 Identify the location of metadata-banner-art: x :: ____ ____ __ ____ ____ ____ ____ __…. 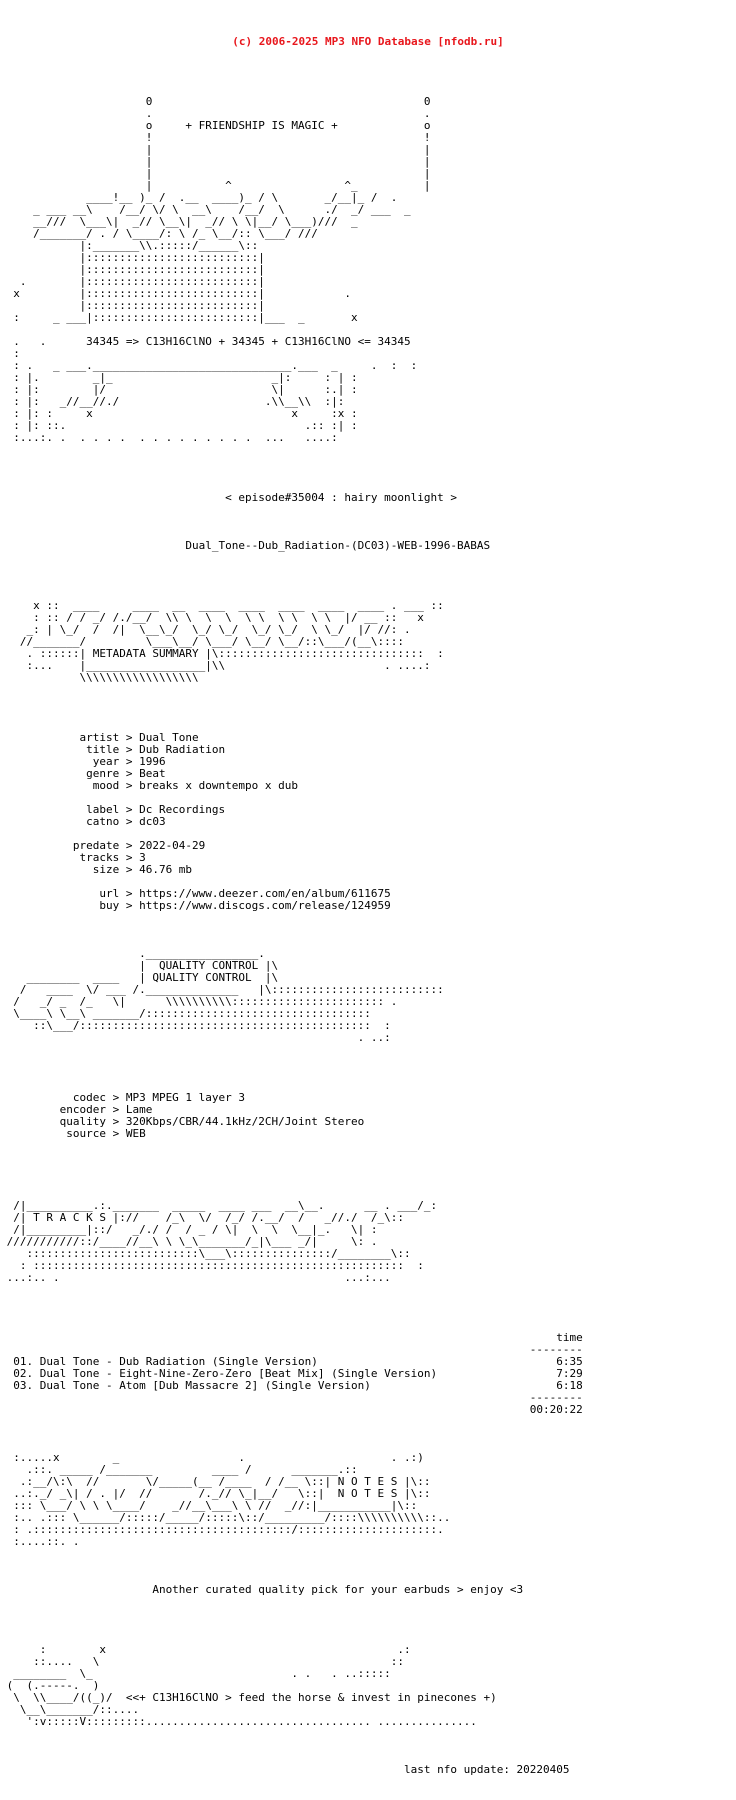
(231, 641).